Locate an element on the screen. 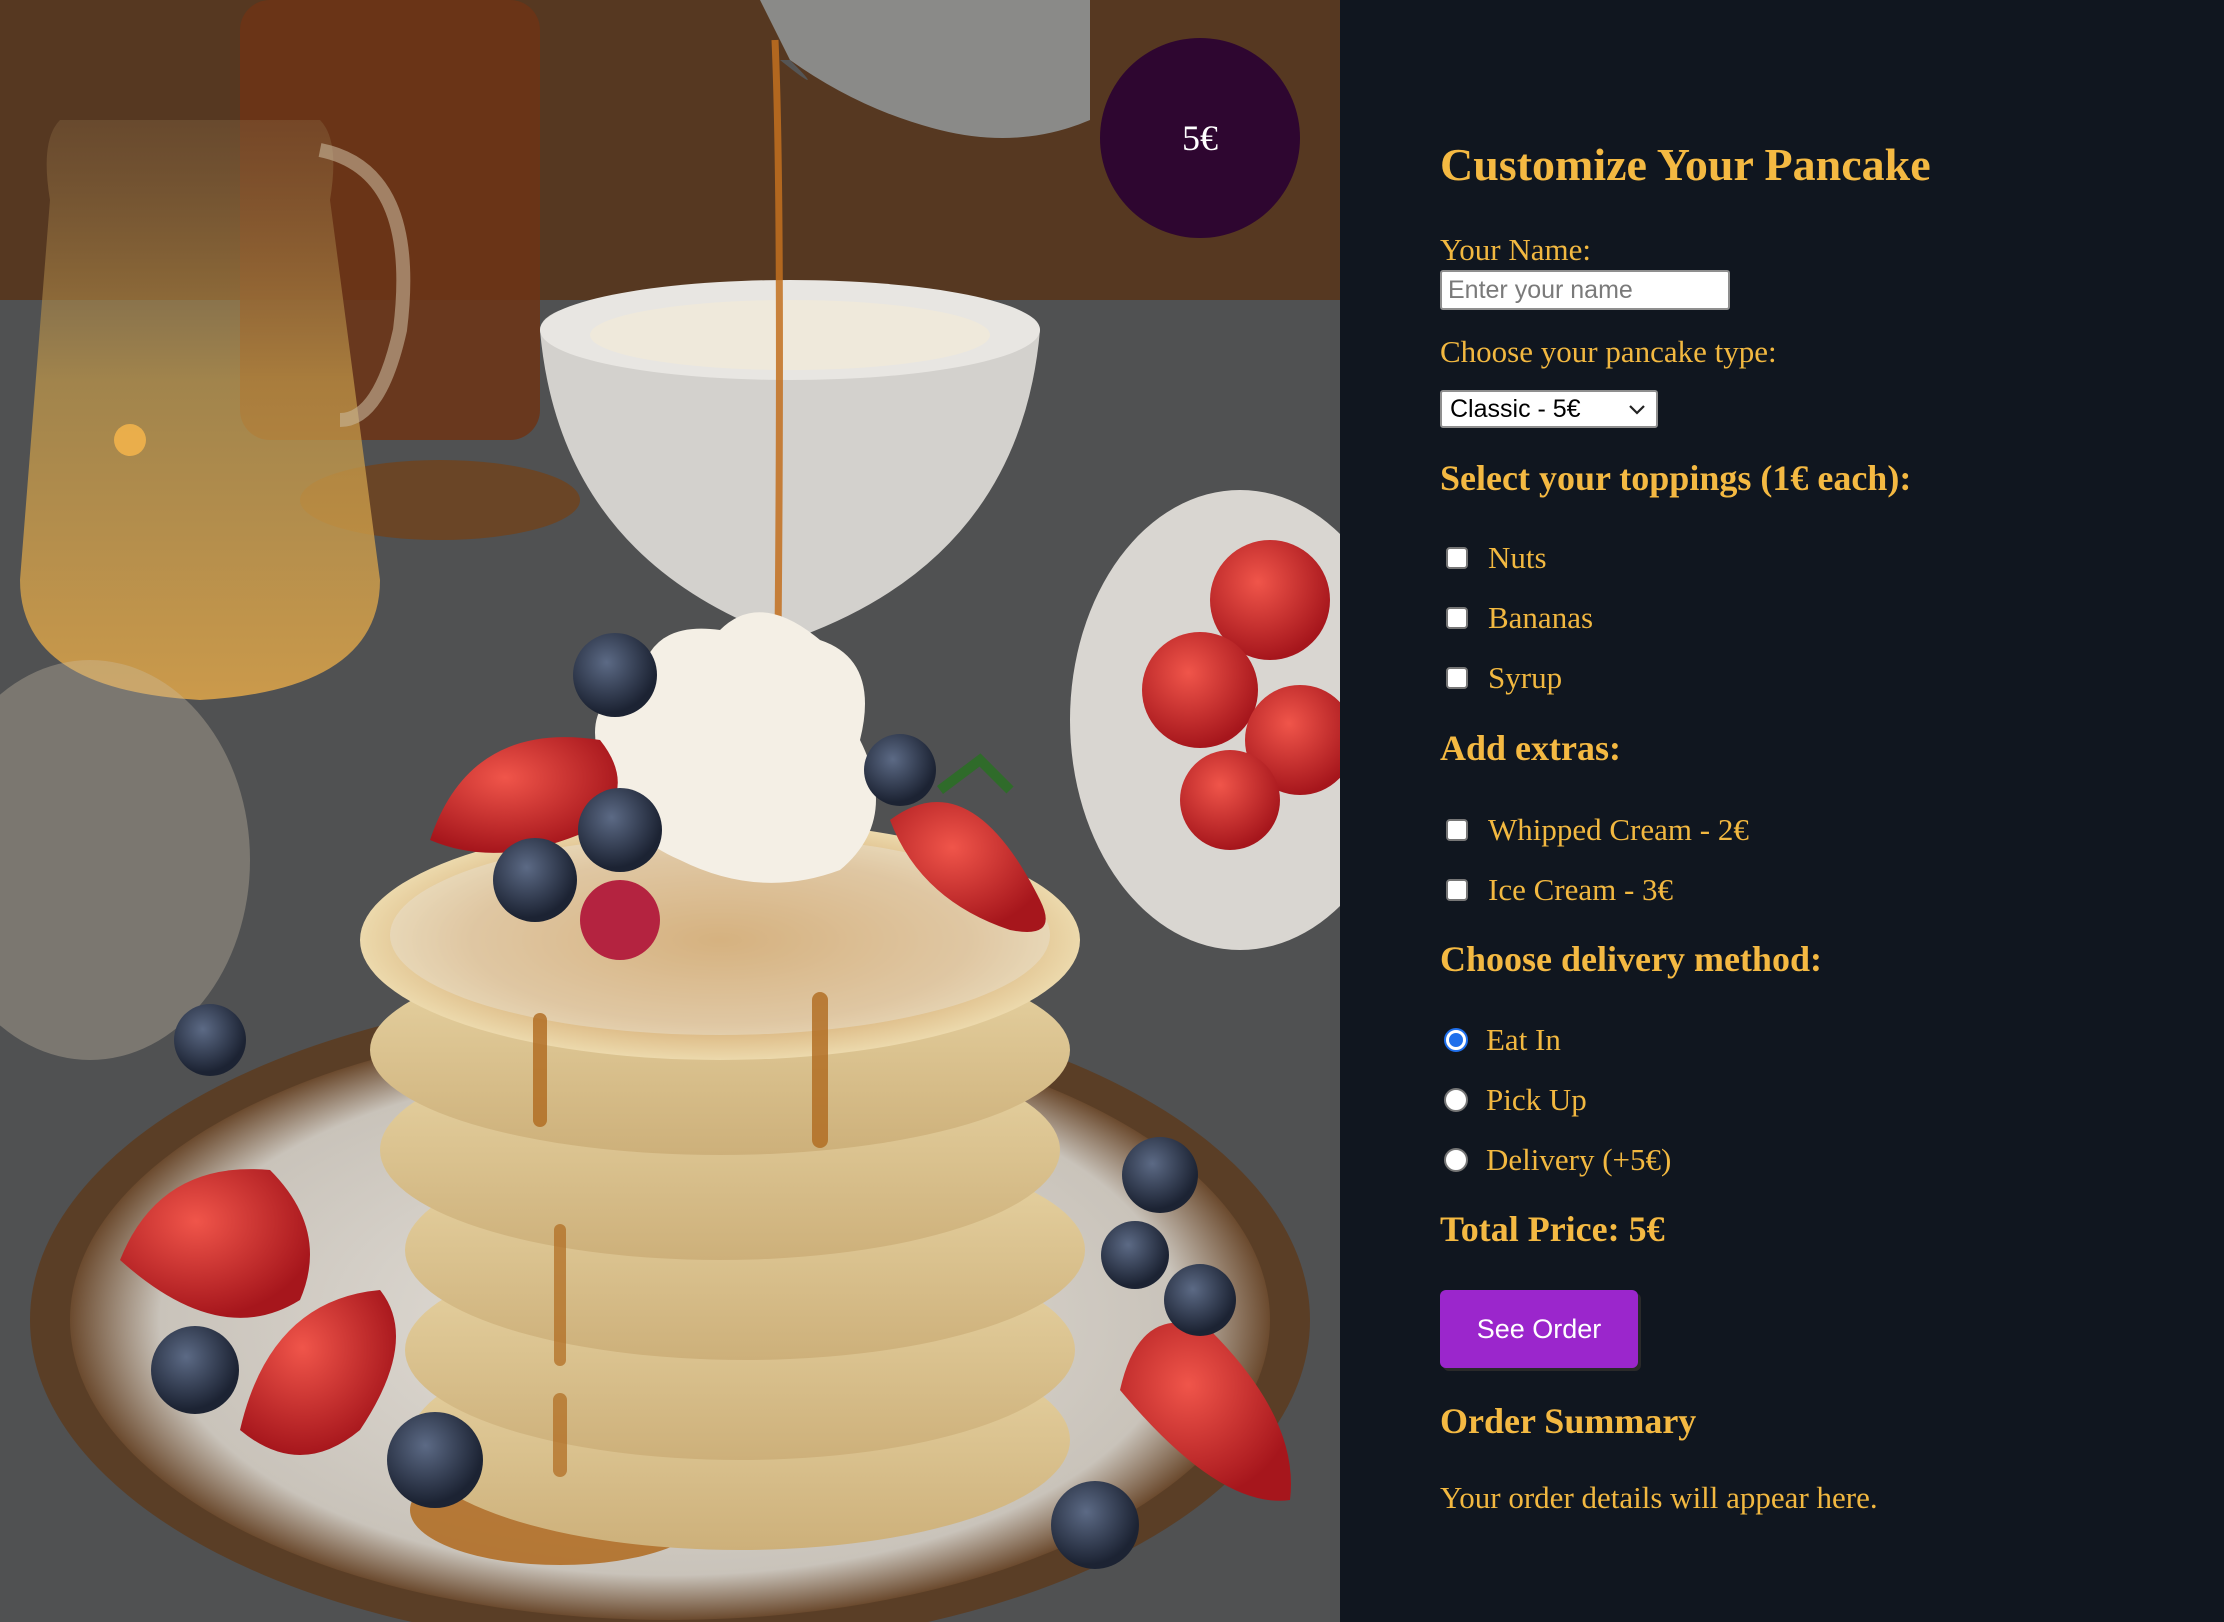 Image resolution: width=2224 pixels, height=1622 pixels. pancake-type-label: Choose your pancake type: is located at coordinates (1608, 351).